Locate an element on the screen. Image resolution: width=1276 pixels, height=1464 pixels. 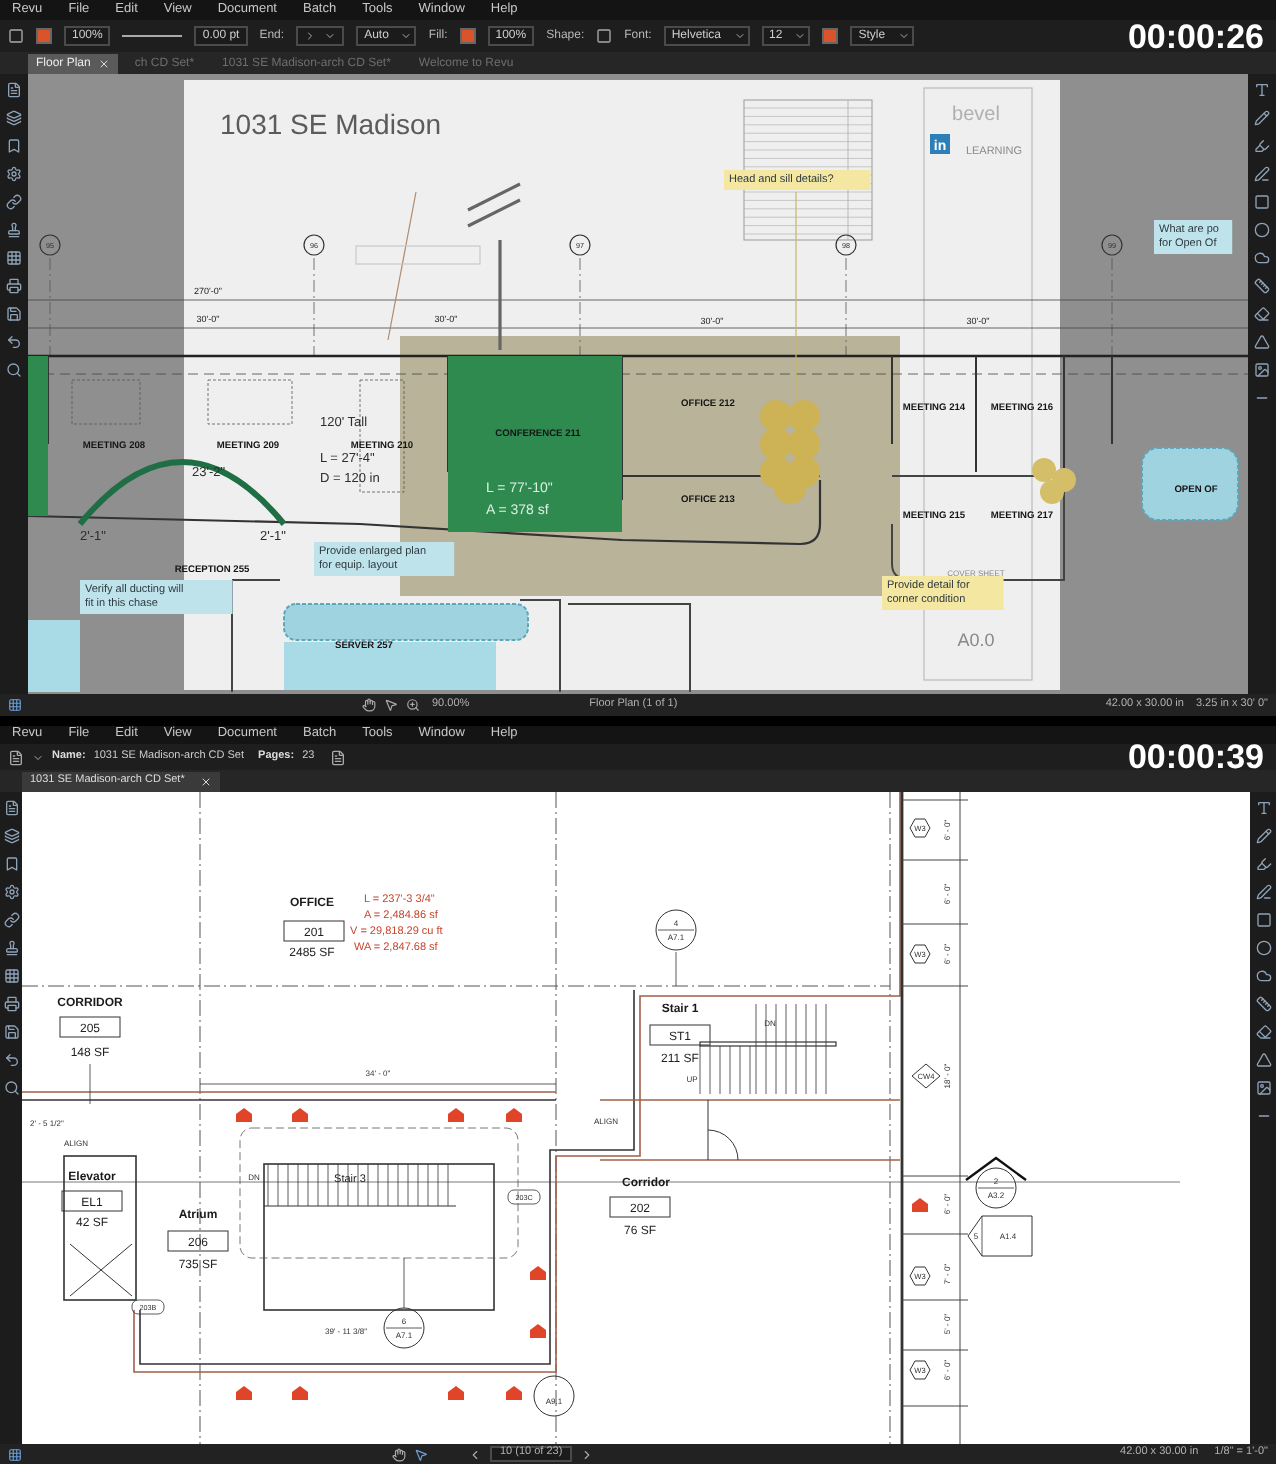
video-timestamp: 00:00:39 is located at coordinates (1195, 757).